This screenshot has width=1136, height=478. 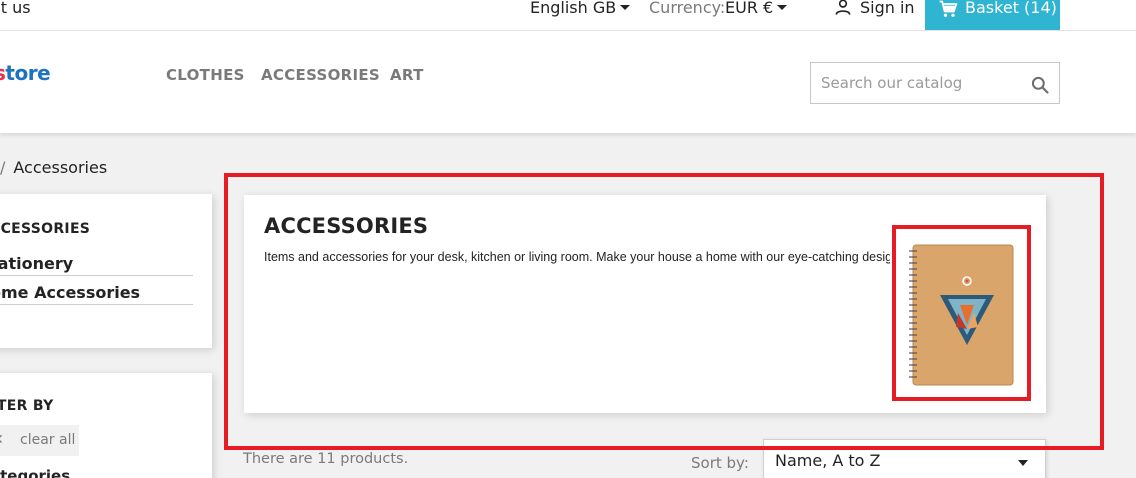 I want to click on nav-art: ART, so click(x=407, y=75).